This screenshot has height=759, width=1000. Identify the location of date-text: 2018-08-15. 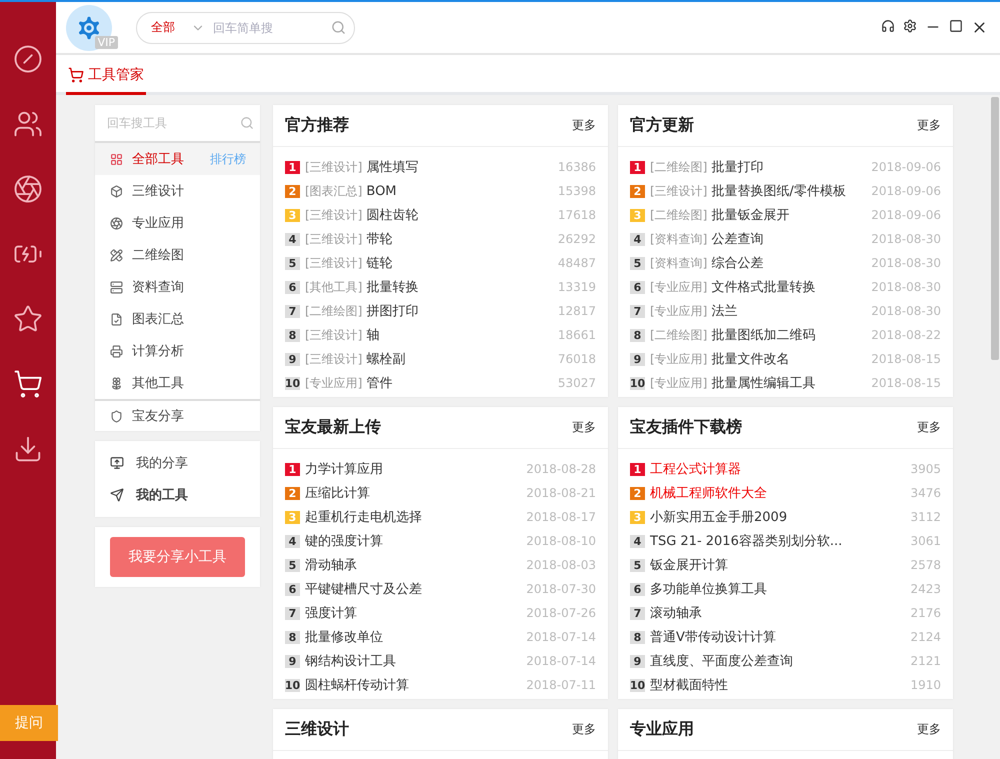
(906, 359).